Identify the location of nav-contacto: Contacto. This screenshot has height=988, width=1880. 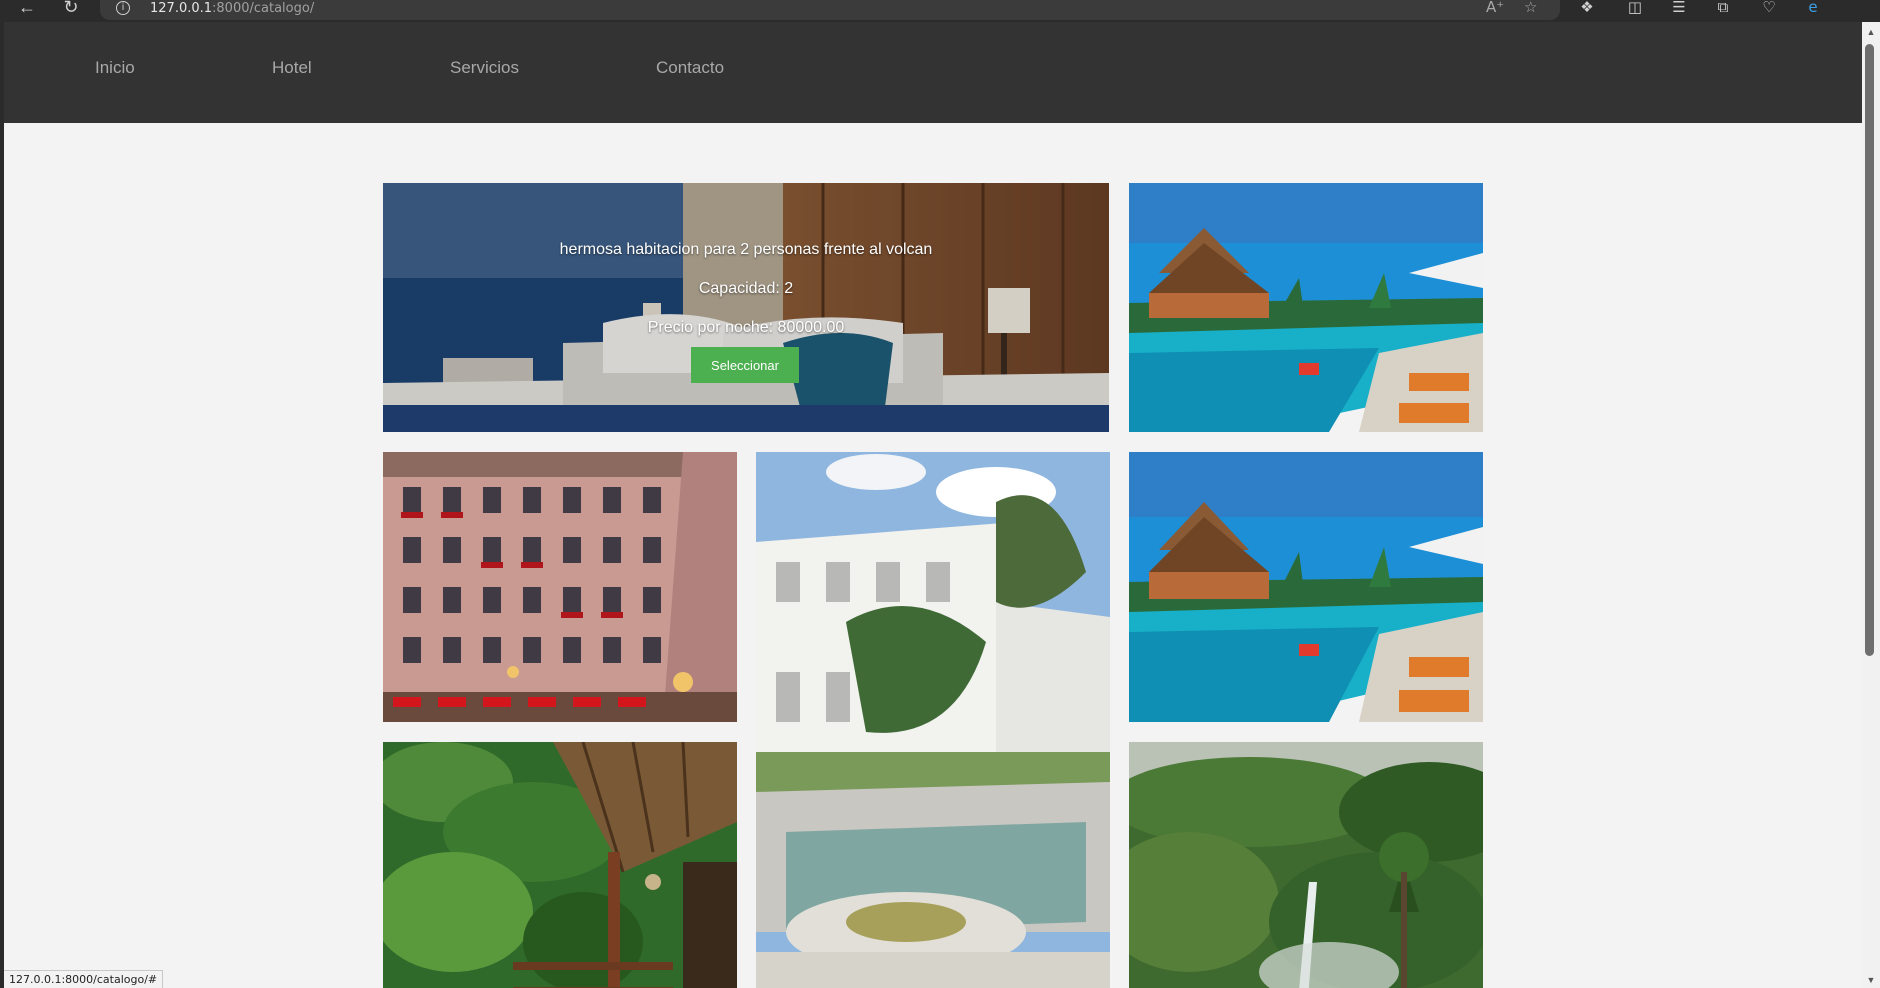
(690, 68).